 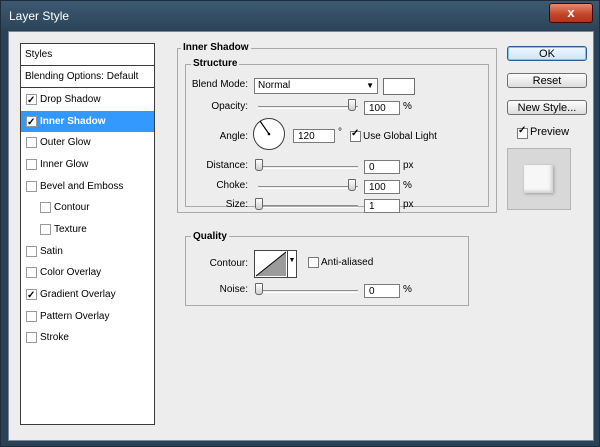 What do you see at coordinates (227, 165) in the screenshot?
I see `distance-label: Distance:` at bounding box center [227, 165].